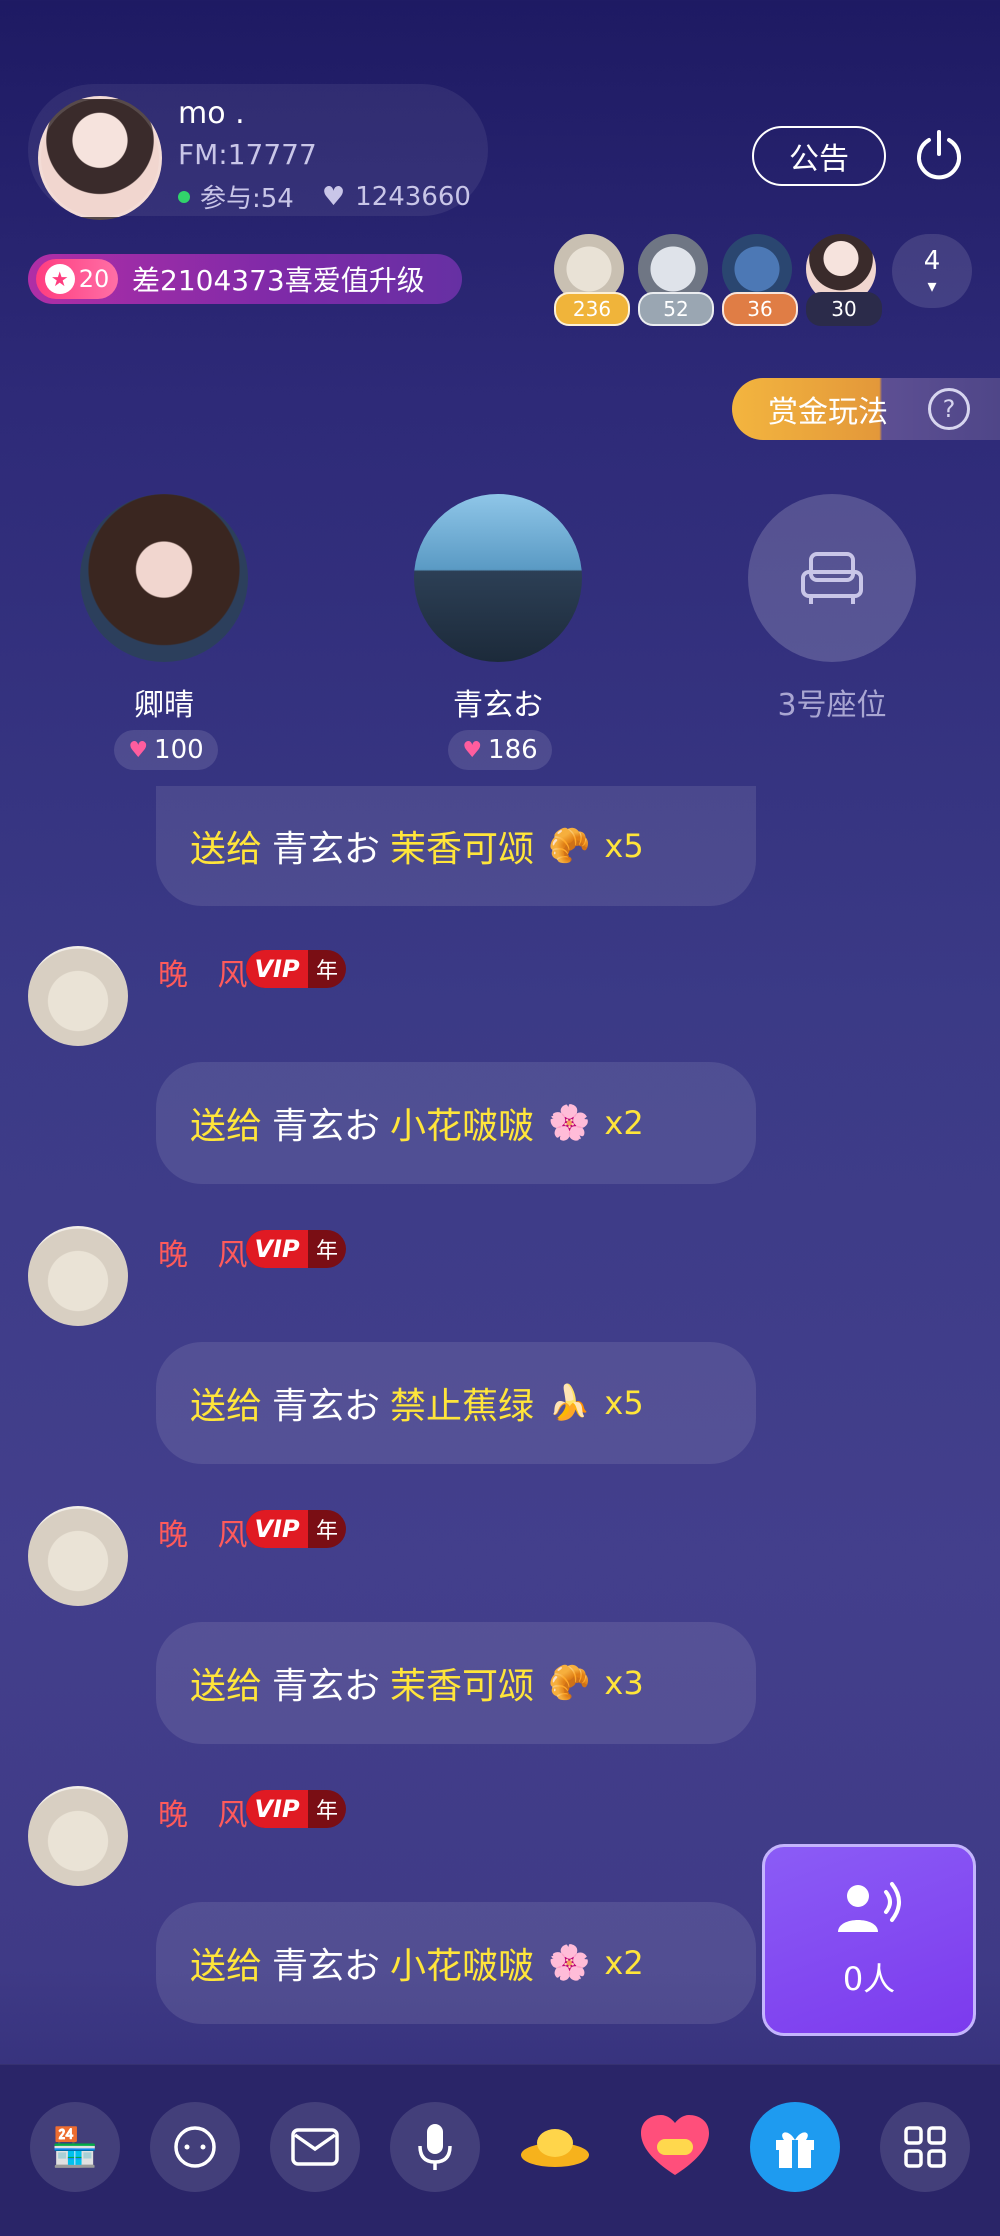  Describe the element at coordinates (828, 412) in the screenshot. I see `bounty-label: 赏金玩法` at that location.